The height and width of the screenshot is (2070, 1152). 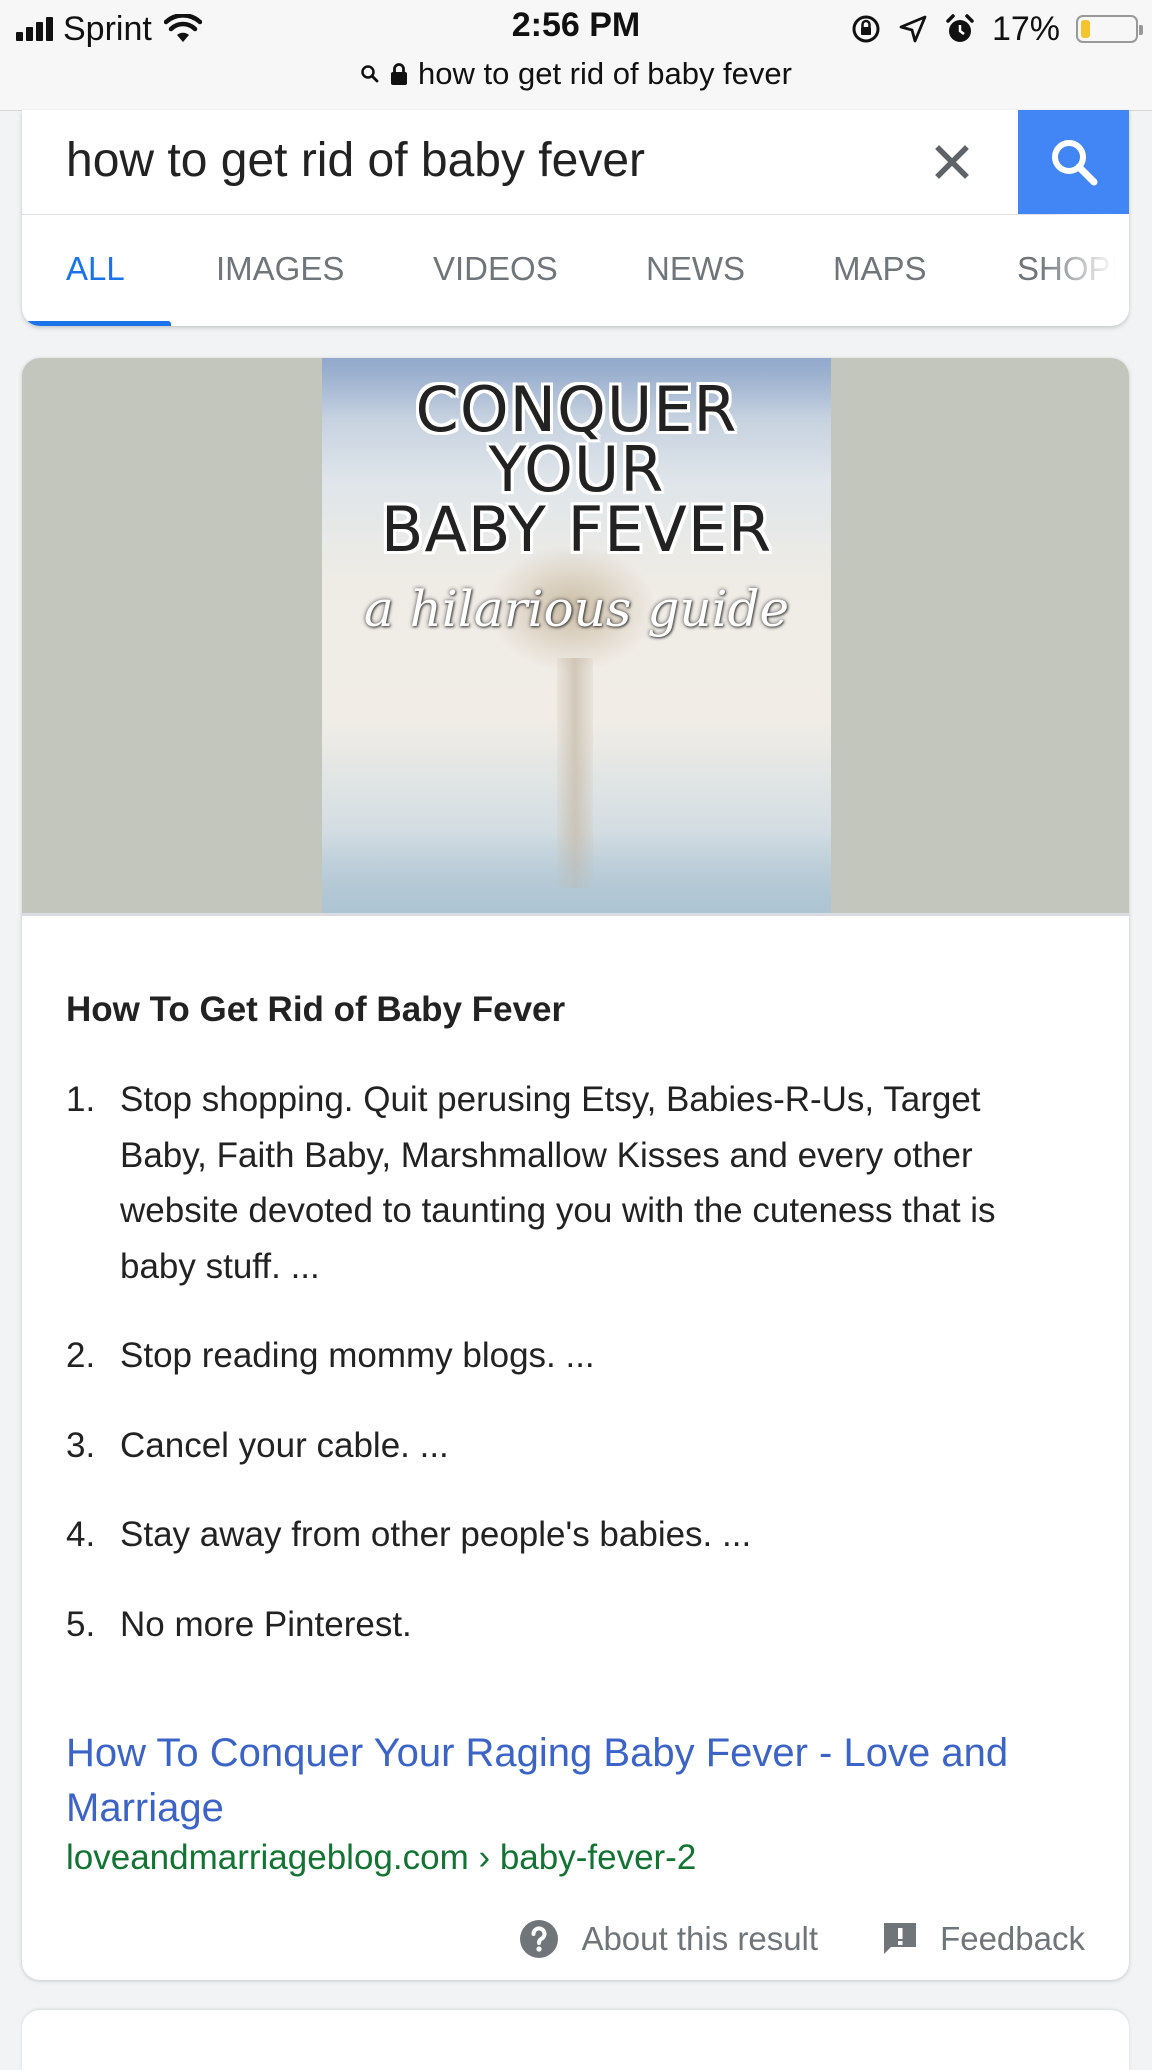 I want to click on rotation-lock-icon, so click(x=866, y=29).